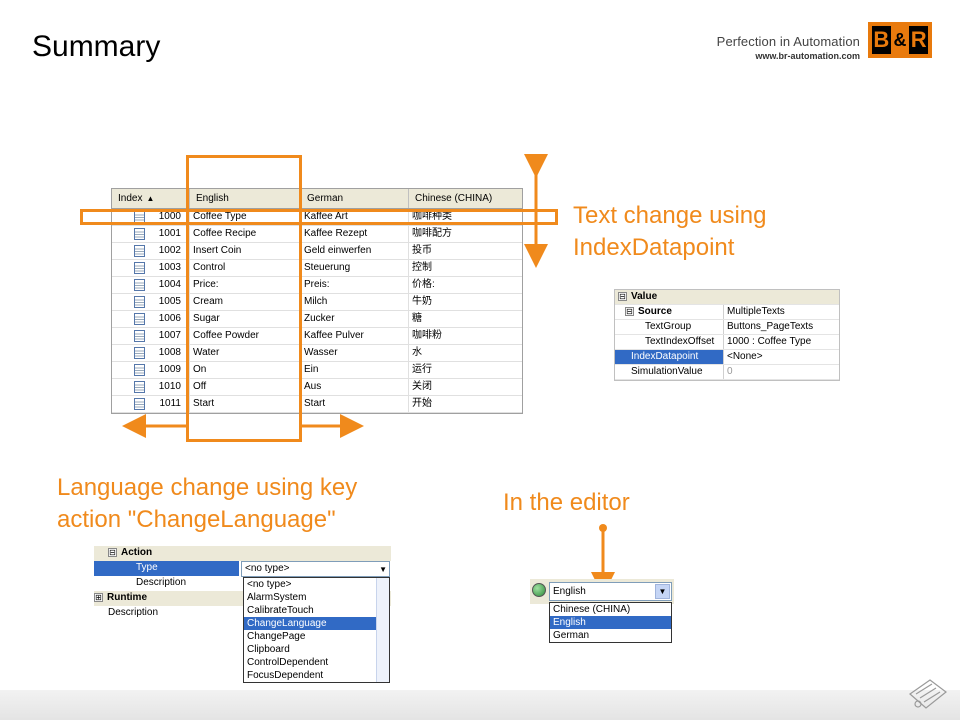 This screenshot has height=720, width=960. I want to click on index-cell: 1002, so click(151, 251).